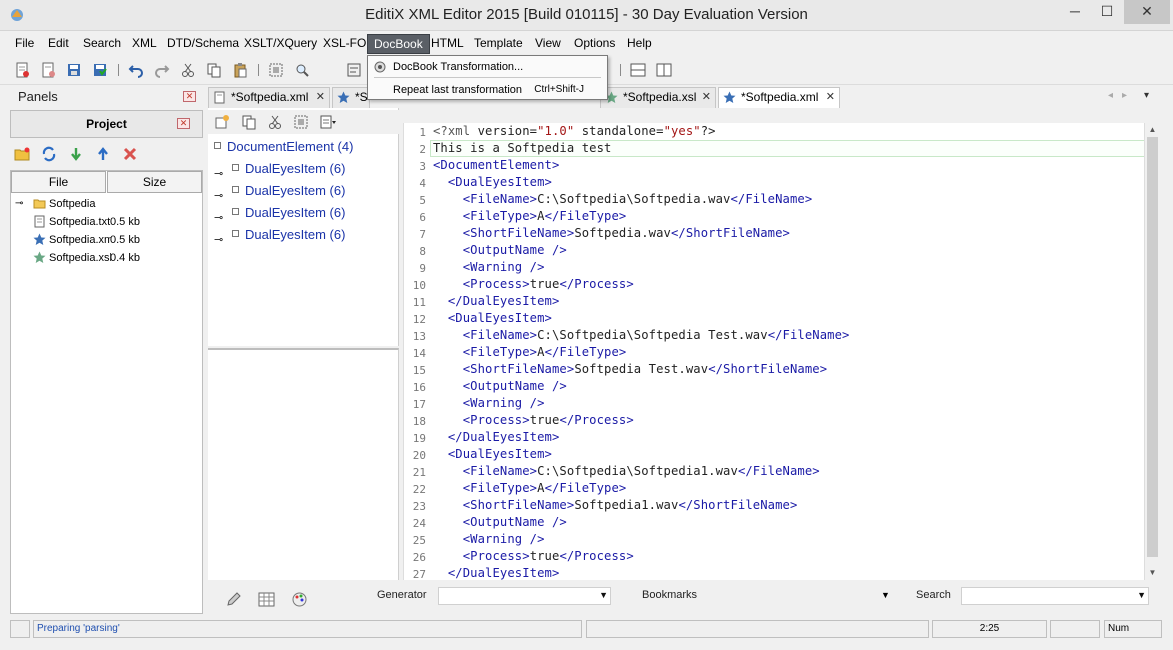  Describe the element at coordinates (1146, 95) in the screenshot. I see `tab-list-icon: ▾` at that location.